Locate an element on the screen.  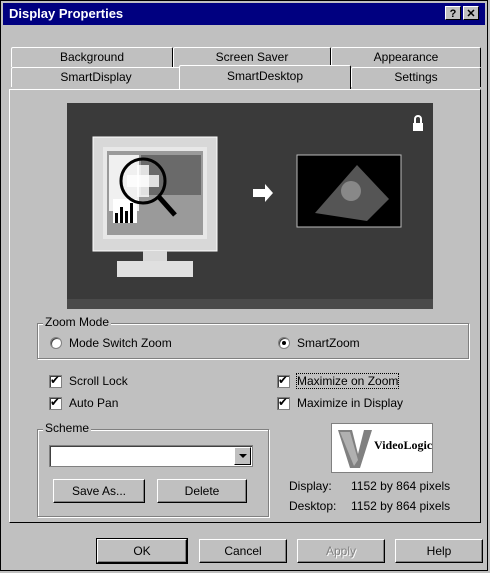
tab-settings-label: Settings is located at coordinates (416, 77).